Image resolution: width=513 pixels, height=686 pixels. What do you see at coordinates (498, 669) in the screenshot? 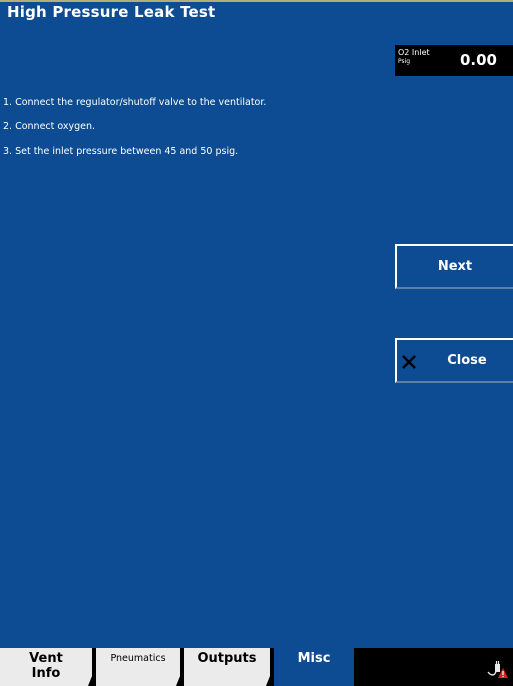
I see `plug-warning-icon` at bounding box center [498, 669].